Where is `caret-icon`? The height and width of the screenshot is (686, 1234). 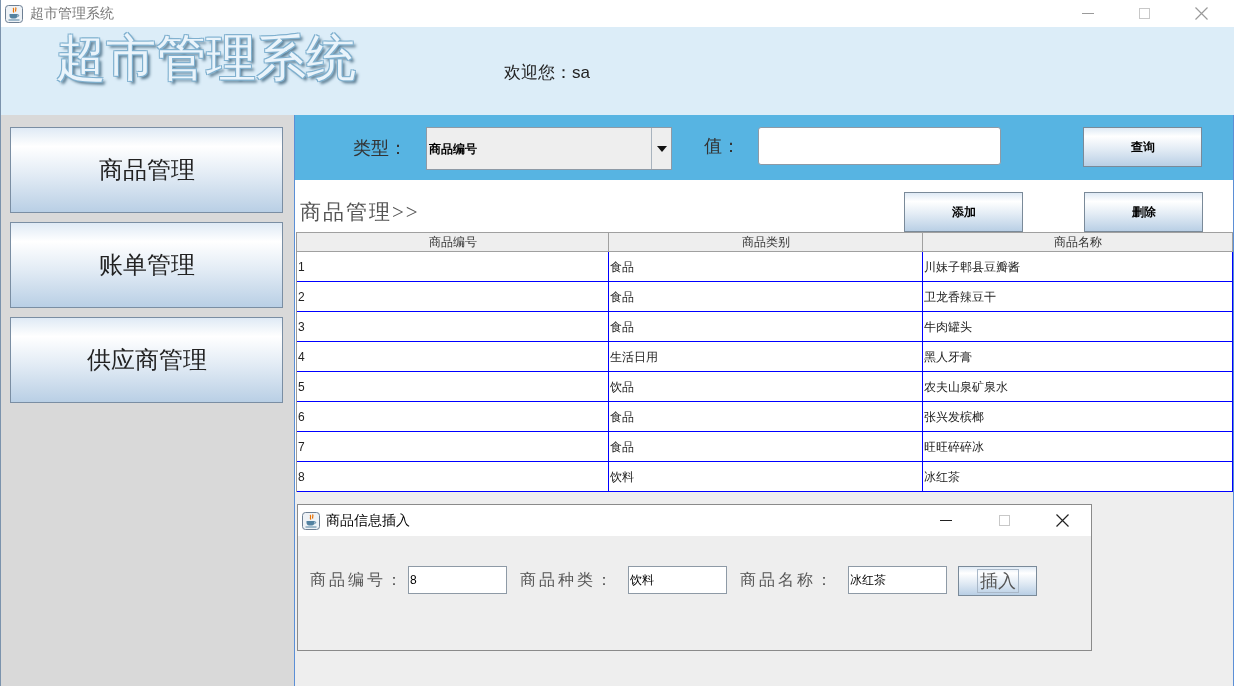 caret-icon is located at coordinates (661, 148).